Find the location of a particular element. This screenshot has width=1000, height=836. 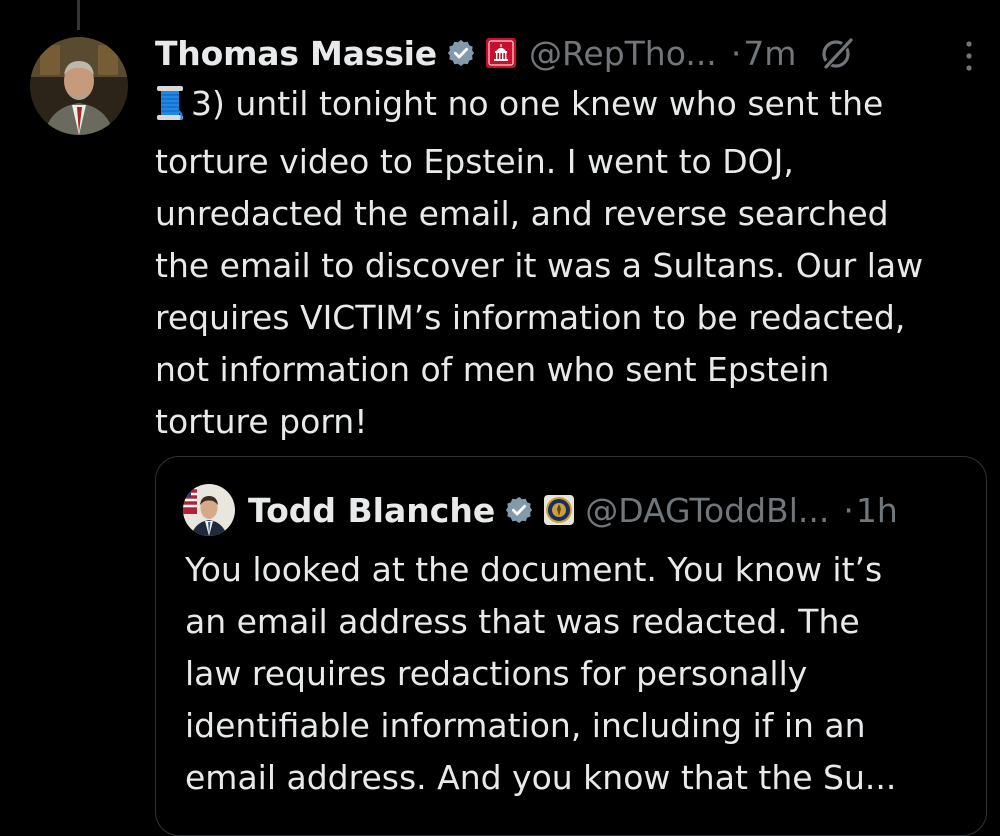

quoted-tweet-header: Todd Blanche @DAGToddBl... · 1h is located at coordinates (573, 510).